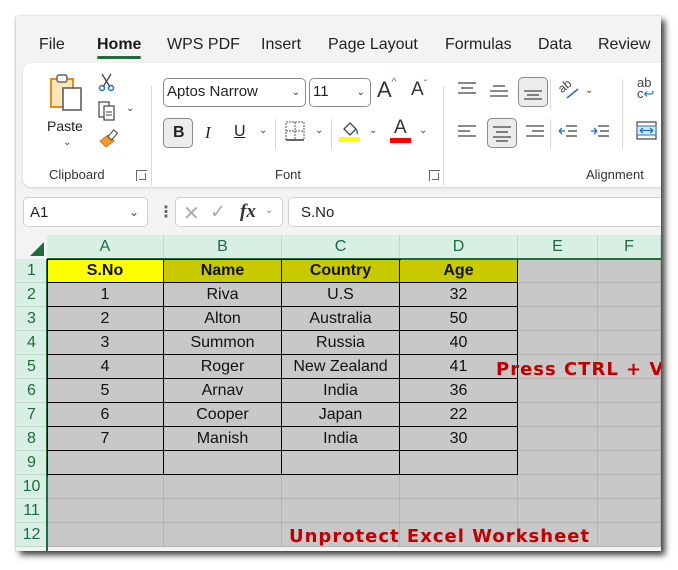  I want to click on bottom-align-button, so click(533, 92).